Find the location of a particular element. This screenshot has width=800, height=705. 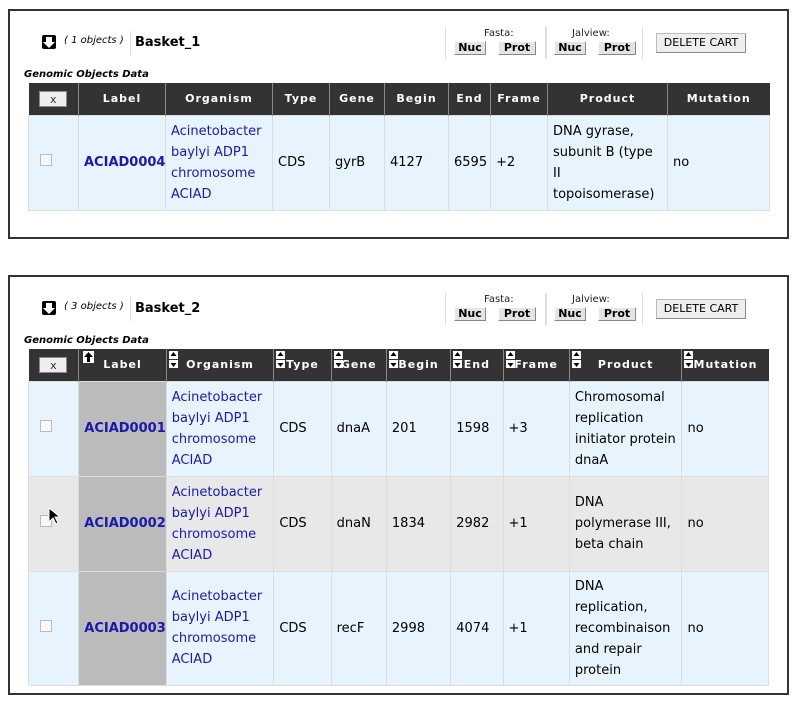

mouse-pointer-icon is located at coordinates (55, 517).